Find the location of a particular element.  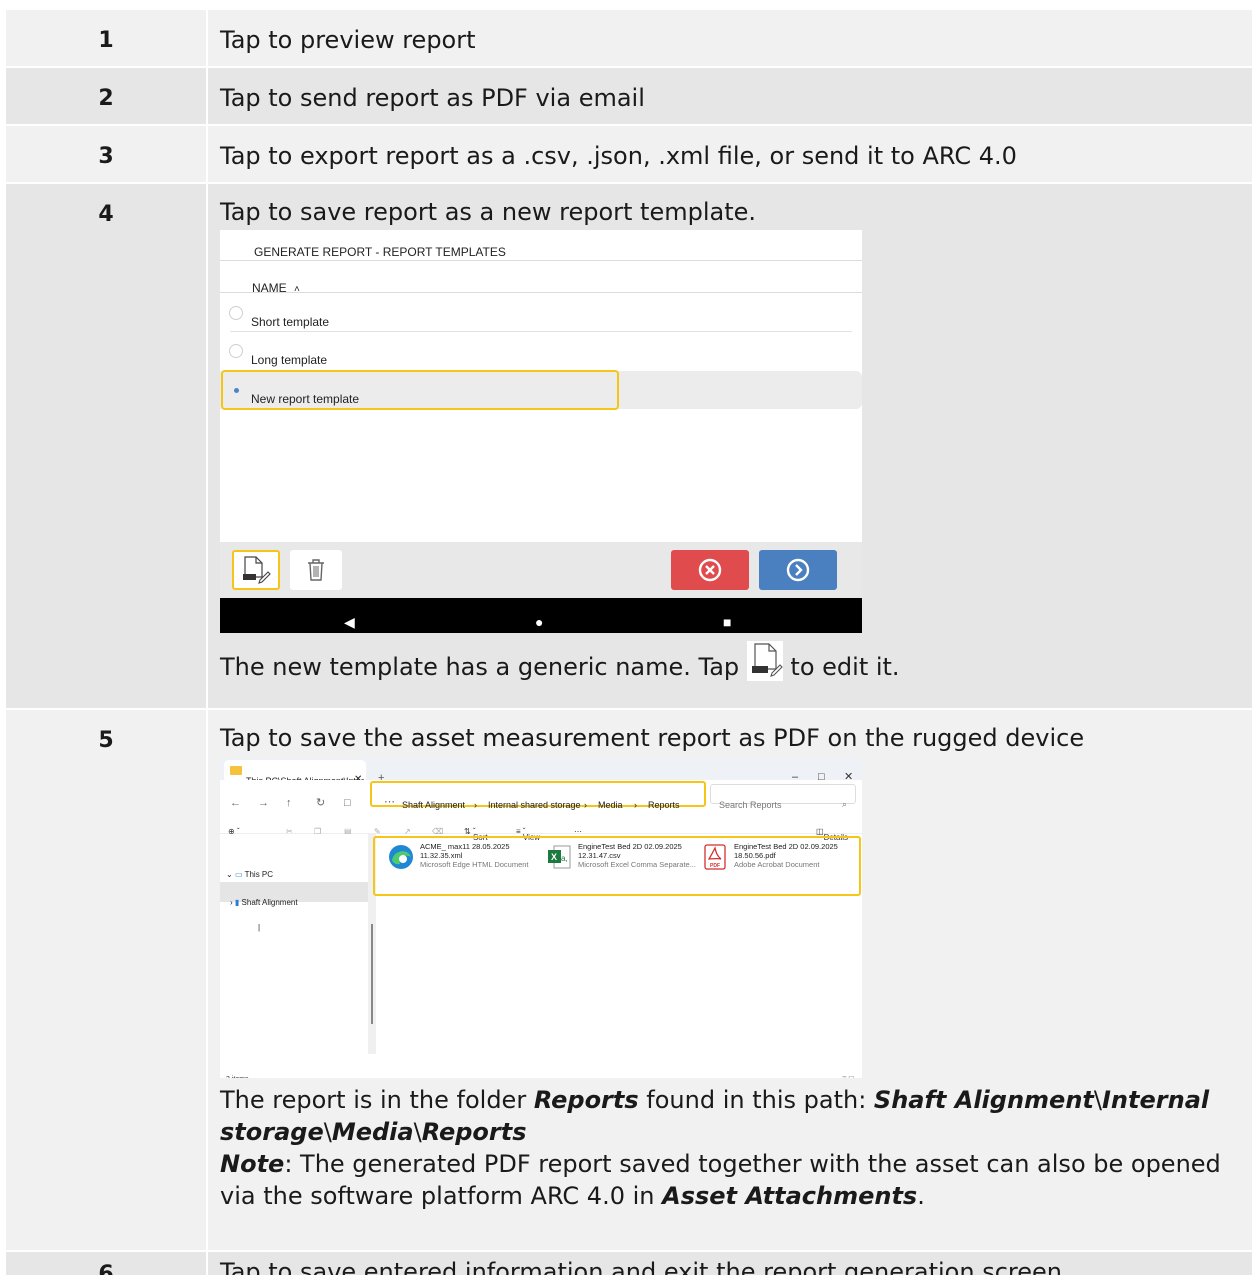

status-bar-count: 3 items is located at coordinates (237, 1071).